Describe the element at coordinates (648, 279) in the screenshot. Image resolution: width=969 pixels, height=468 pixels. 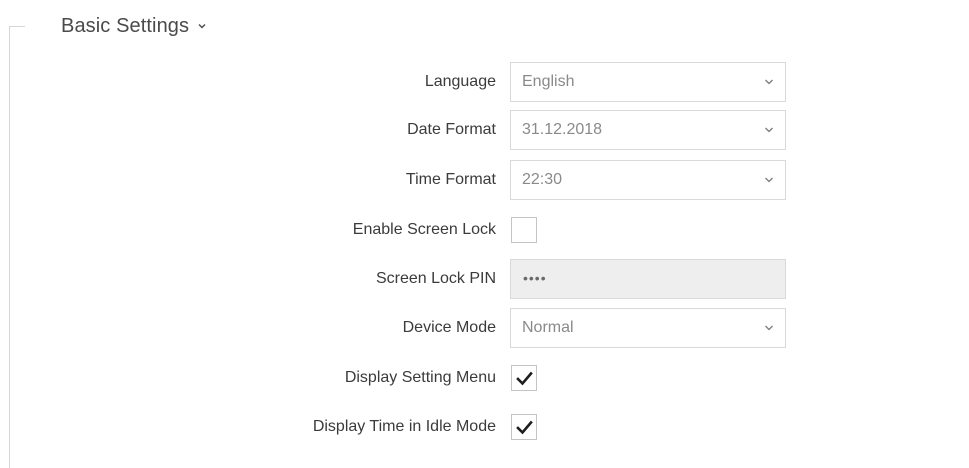
I see `screen-lock-pin-input: ••••` at that location.